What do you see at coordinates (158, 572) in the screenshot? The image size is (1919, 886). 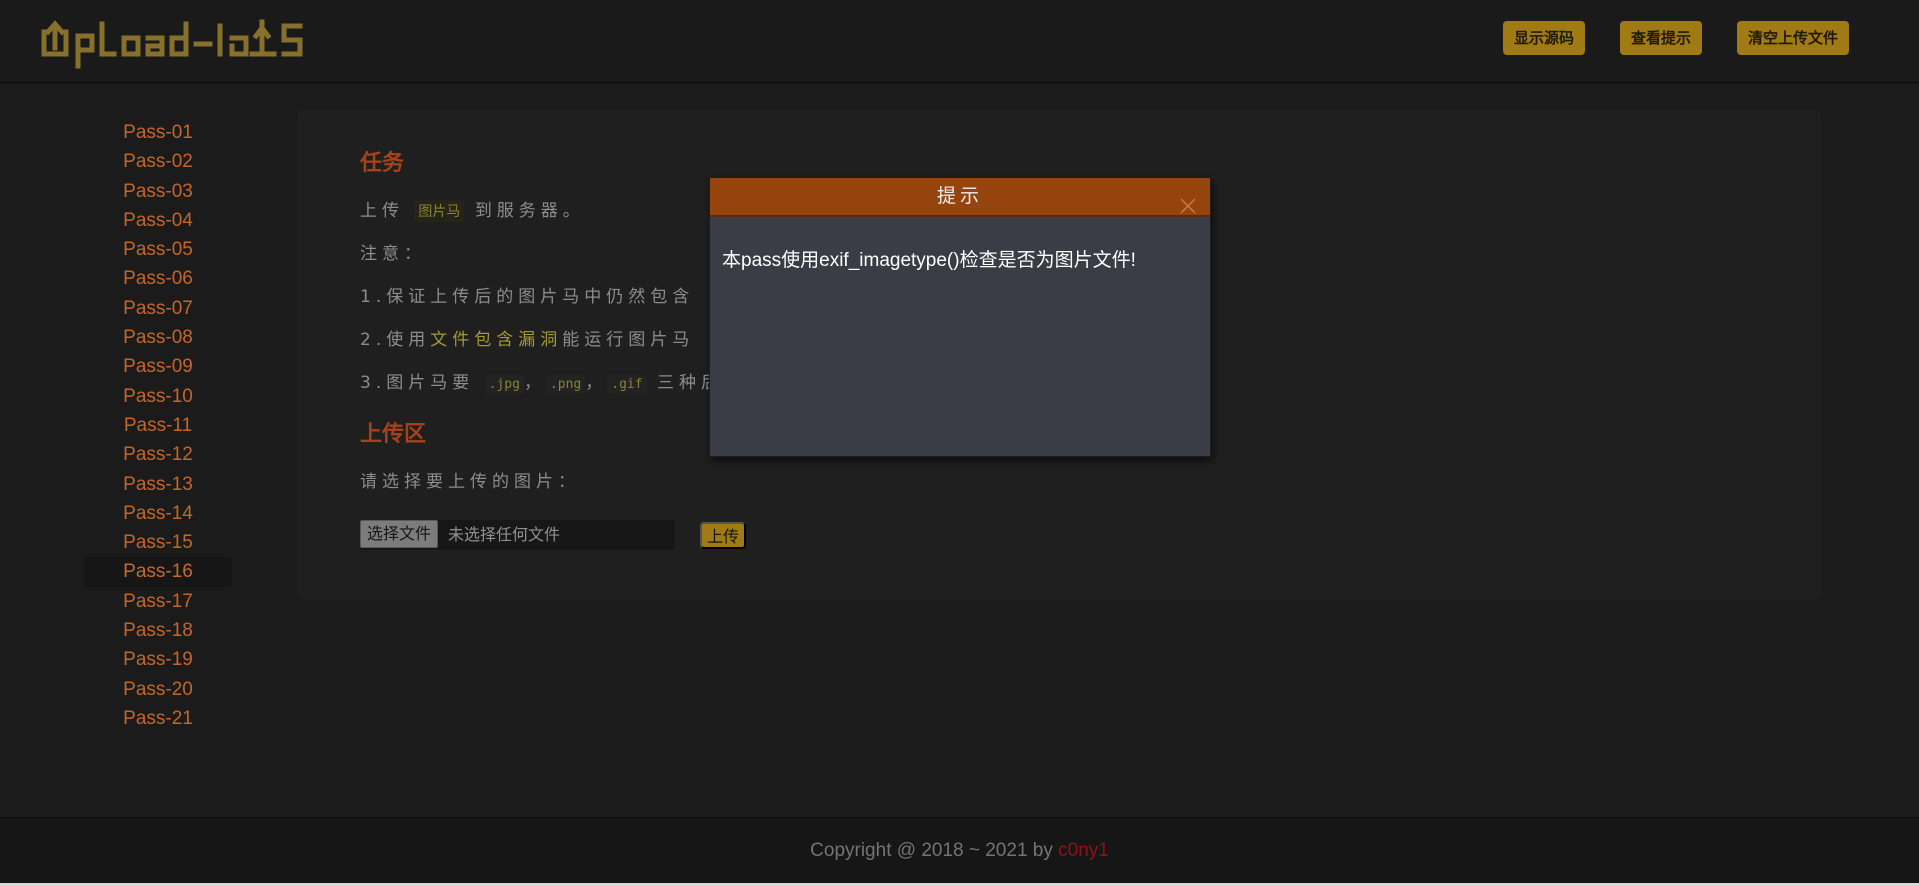 I see `sidebar-item-pass-16: Pass-16` at bounding box center [158, 572].